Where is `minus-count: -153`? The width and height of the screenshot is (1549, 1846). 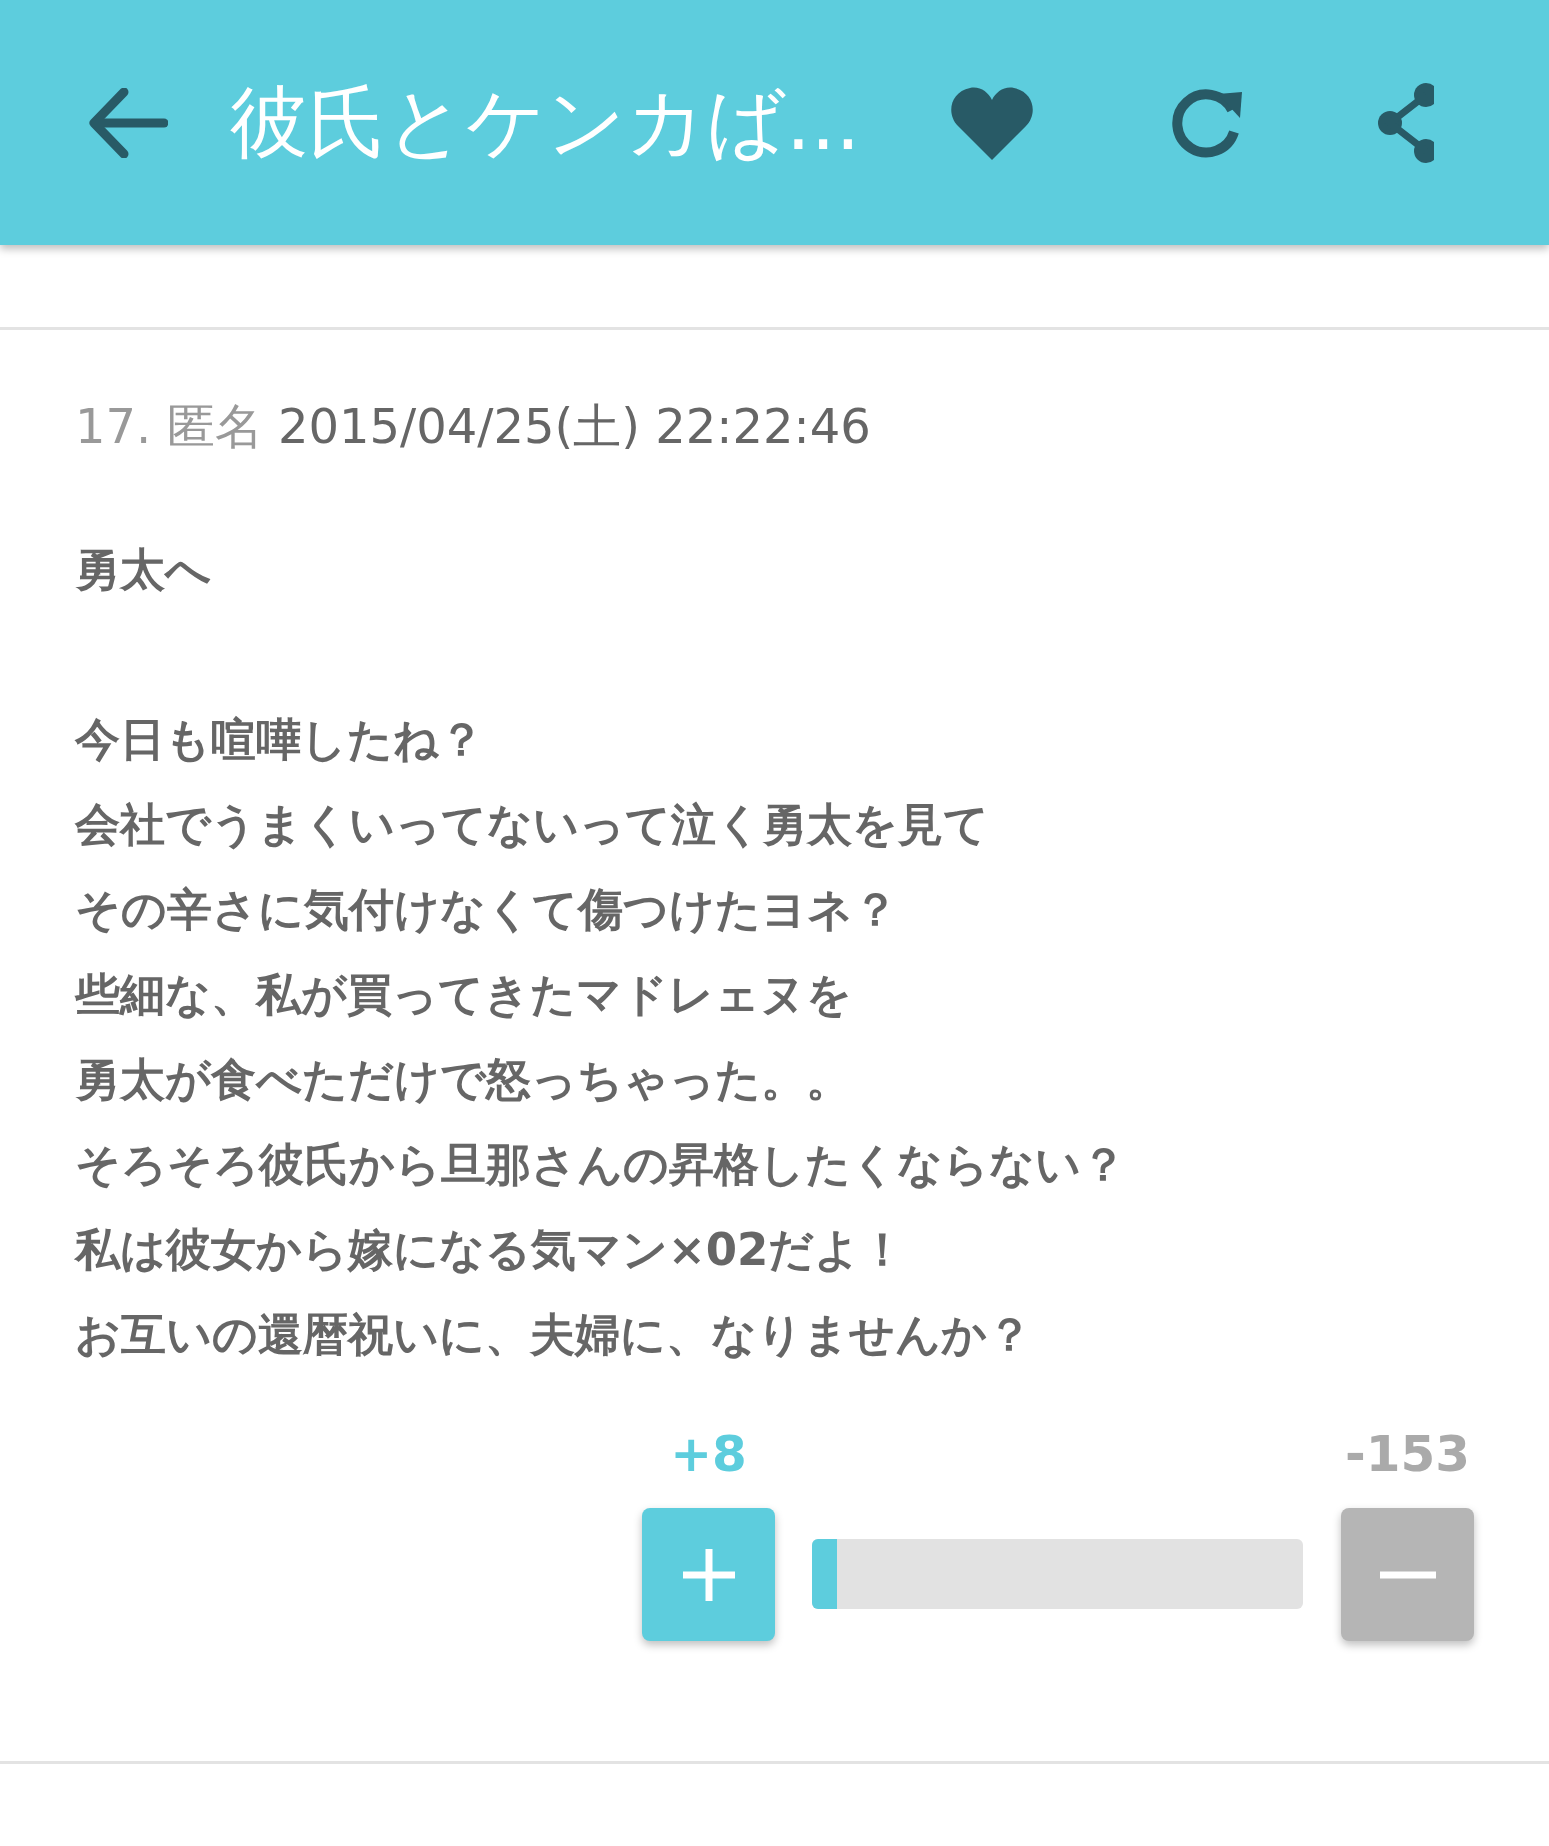
minus-count: -153 is located at coordinates (1407, 1454).